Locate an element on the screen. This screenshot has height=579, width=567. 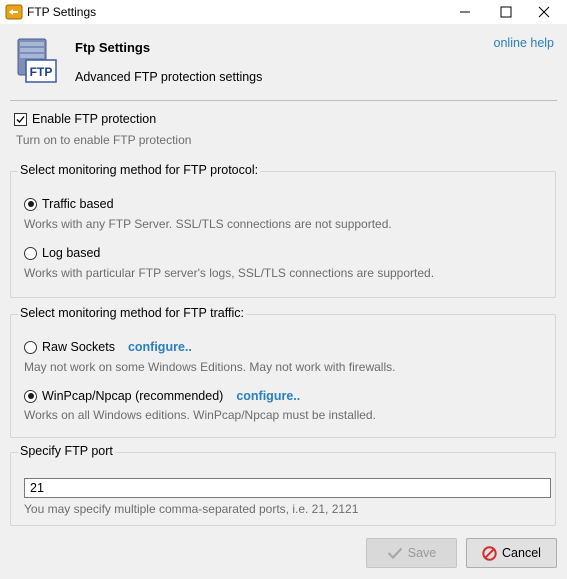
close-button is located at coordinates (544, 12).